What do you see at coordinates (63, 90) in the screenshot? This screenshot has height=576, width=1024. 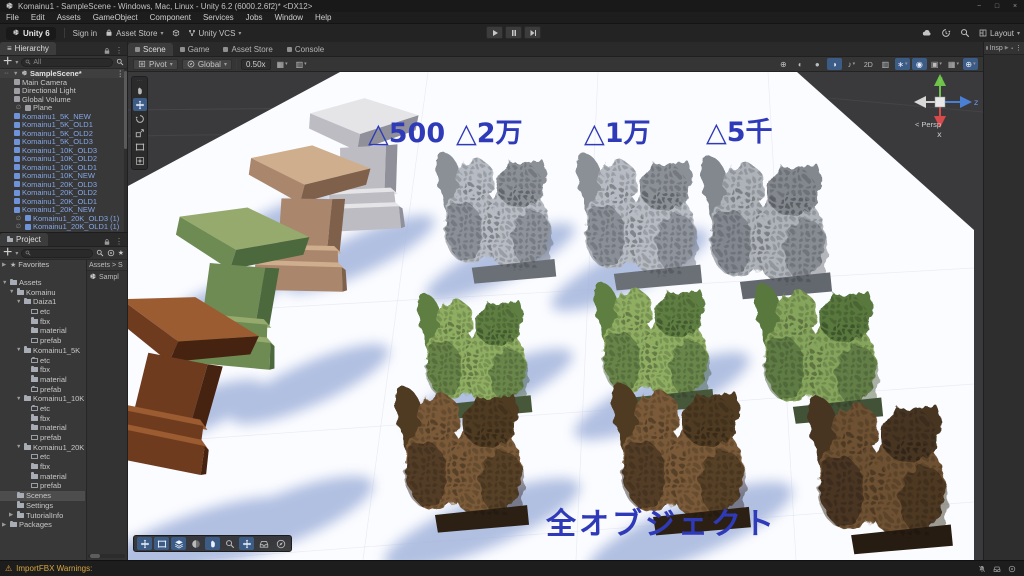 I see `hierarchy-item: Directional Light` at bounding box center [63, 90].